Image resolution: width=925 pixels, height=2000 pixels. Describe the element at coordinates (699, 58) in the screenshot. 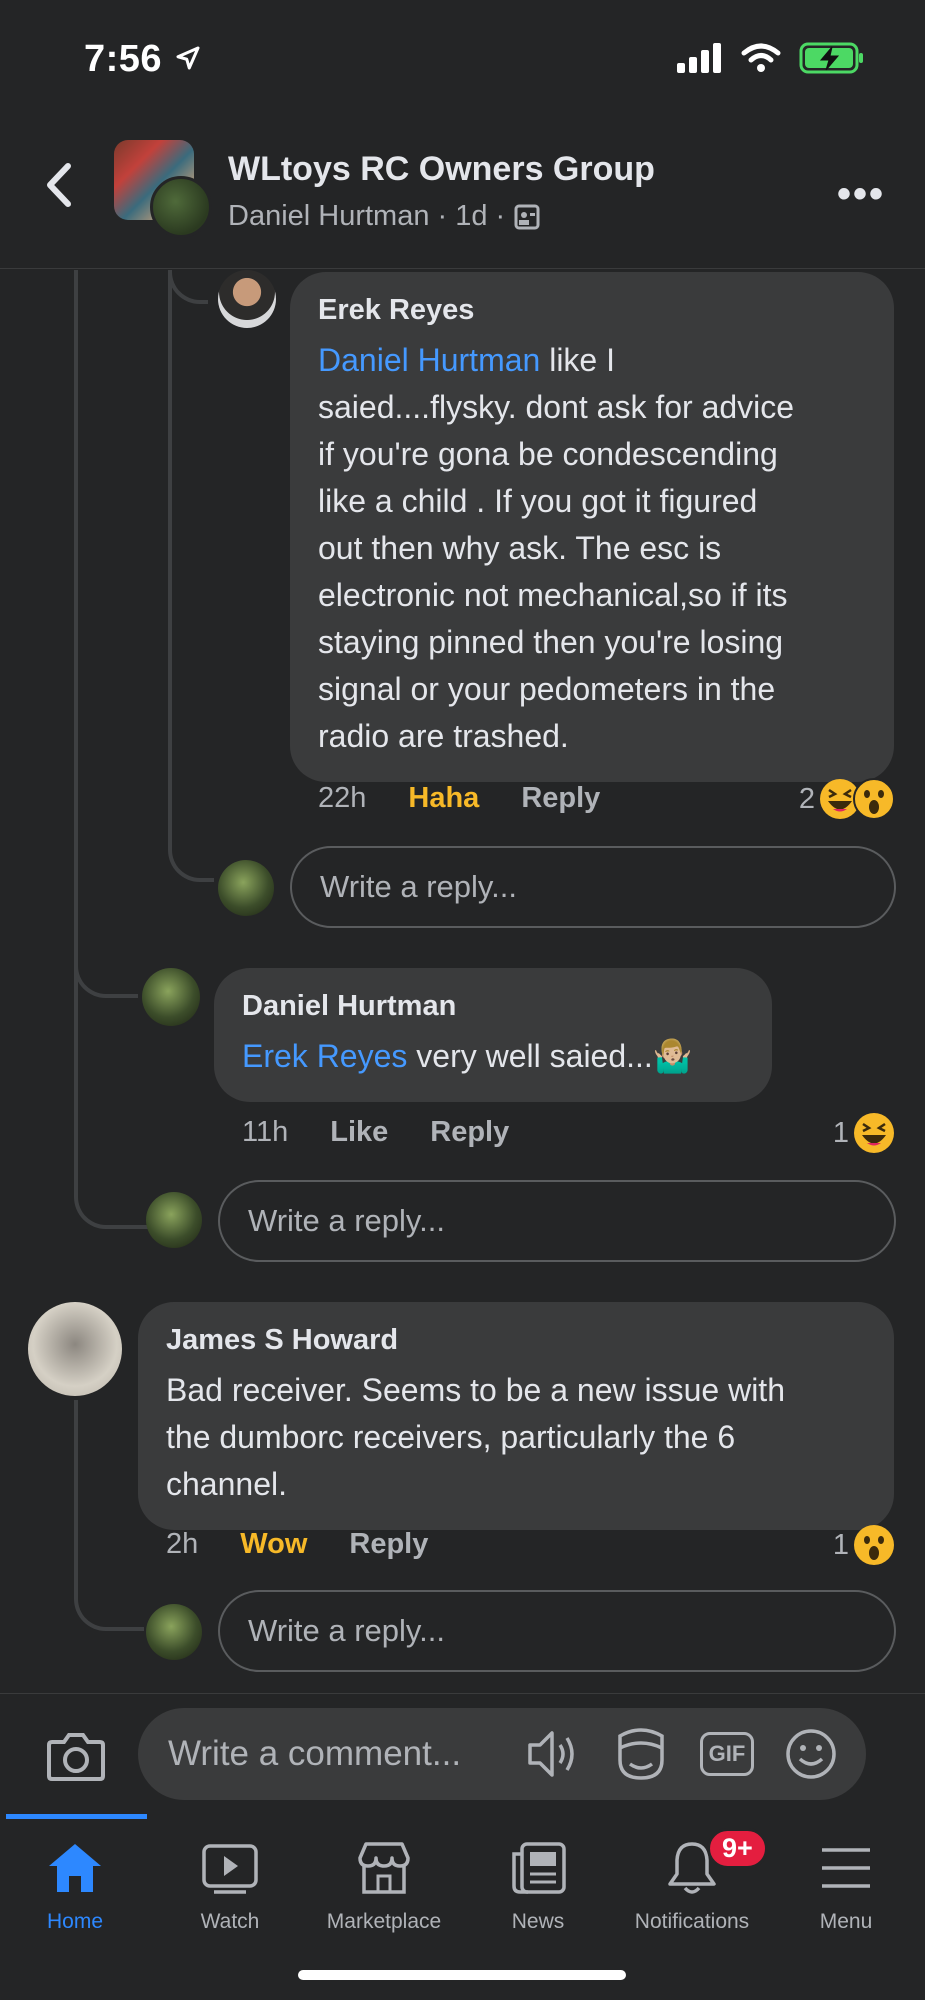

I see `signal-icon` at that location.